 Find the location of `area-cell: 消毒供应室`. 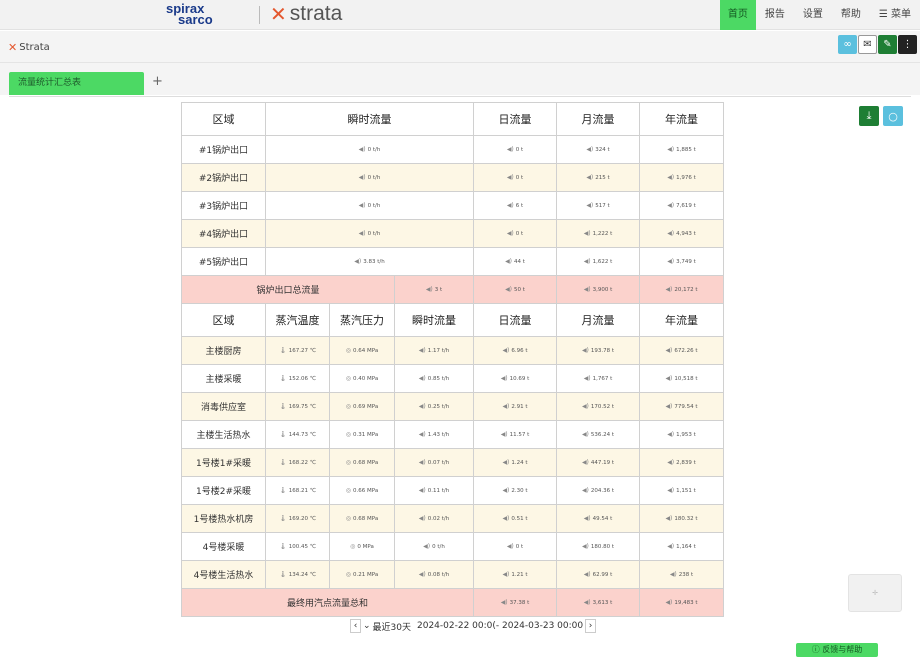

area-cell: 消毒供应室 is located at coordinates (223, 406).